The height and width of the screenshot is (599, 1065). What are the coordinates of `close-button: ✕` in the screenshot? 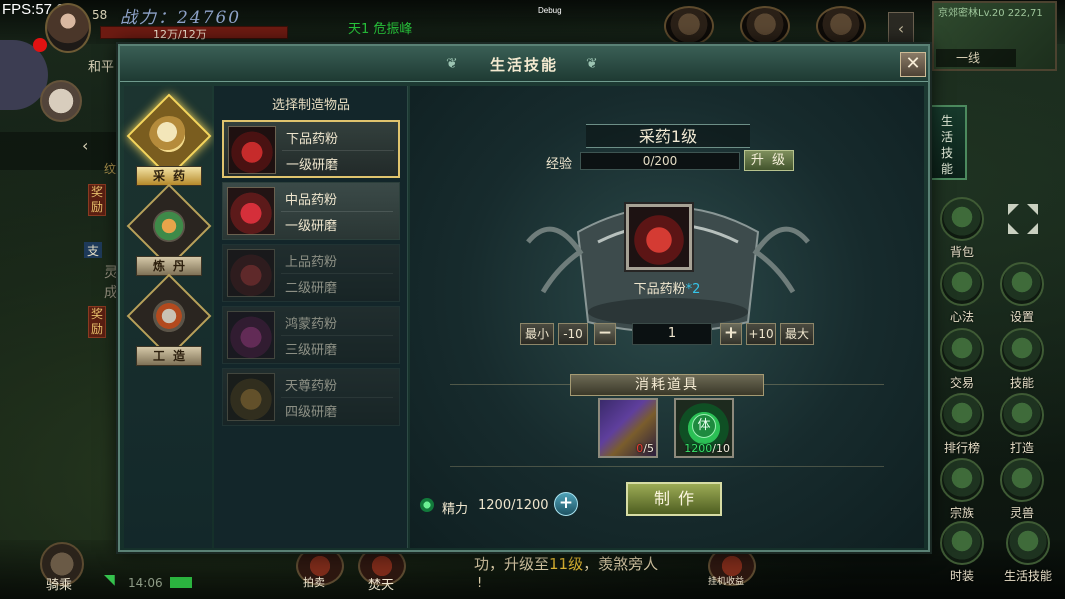 It's located at (913, 64).